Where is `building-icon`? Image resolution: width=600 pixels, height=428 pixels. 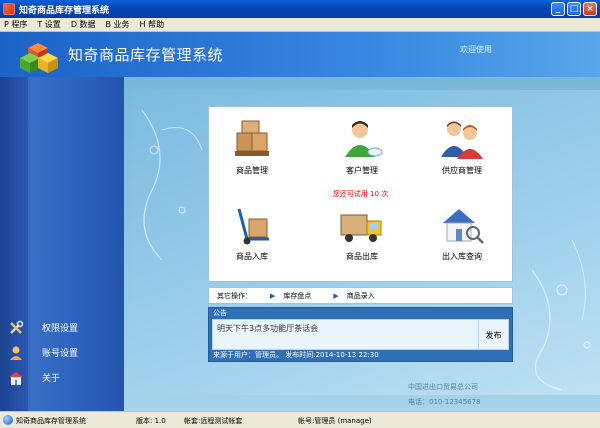 building-icon is located at coordinates (16, 378).